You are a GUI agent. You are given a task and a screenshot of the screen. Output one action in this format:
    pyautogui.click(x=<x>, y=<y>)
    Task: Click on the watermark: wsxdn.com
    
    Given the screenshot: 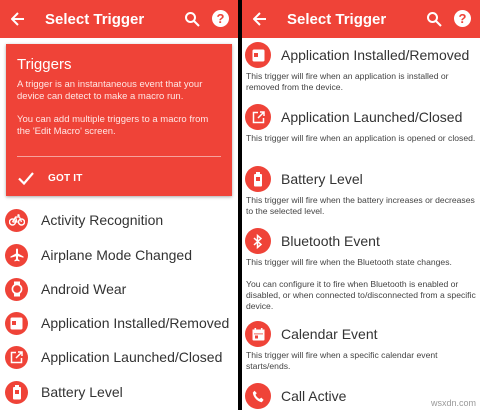 What is the action you would take?
    pyautogui.click(x=453, y=403)
    